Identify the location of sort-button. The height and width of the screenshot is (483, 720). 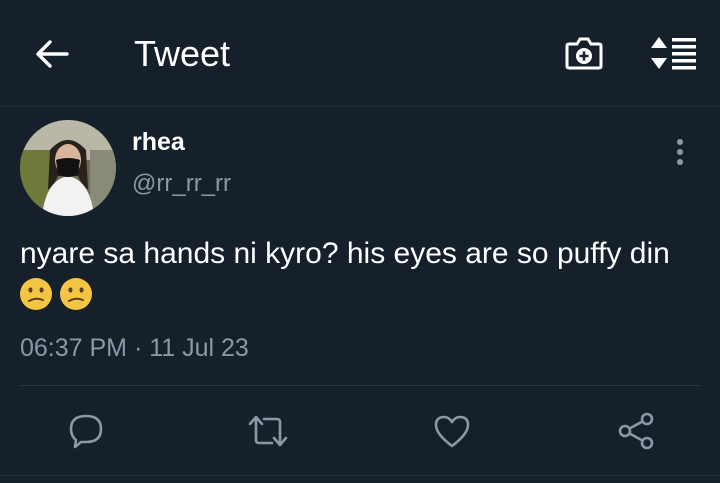
(674, 53).